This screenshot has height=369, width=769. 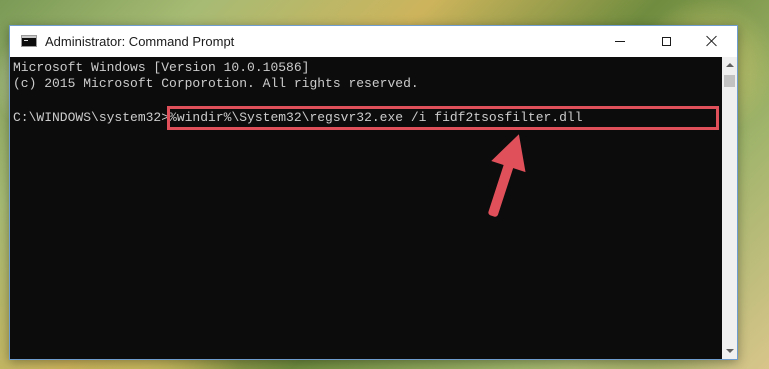 What do you see at coordinates (729, 81) in the screenshot?
I see `scroll-thumb` at bounding box center [729, 81].